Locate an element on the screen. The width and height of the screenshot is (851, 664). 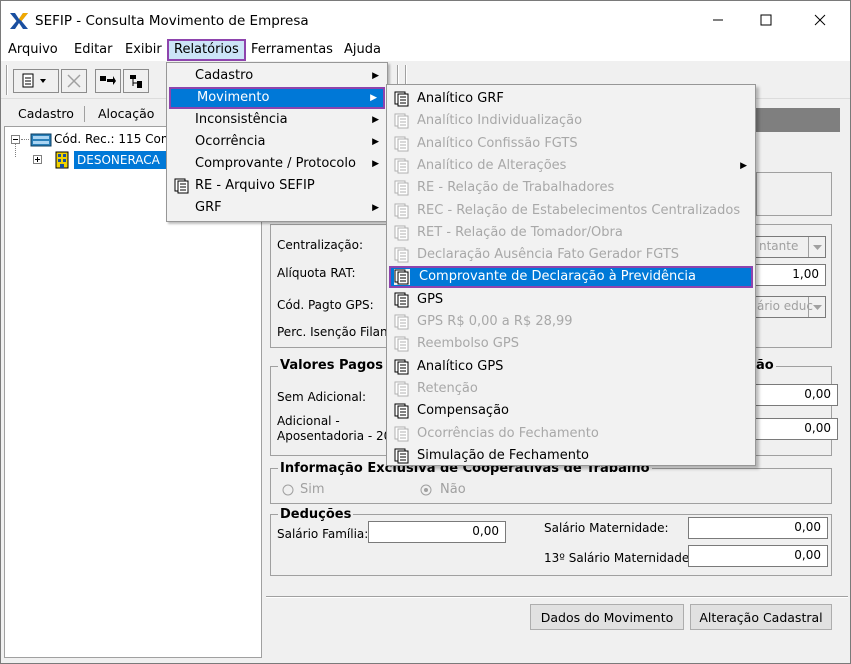
radio-nao: Não is located at coordinates (443, 489).